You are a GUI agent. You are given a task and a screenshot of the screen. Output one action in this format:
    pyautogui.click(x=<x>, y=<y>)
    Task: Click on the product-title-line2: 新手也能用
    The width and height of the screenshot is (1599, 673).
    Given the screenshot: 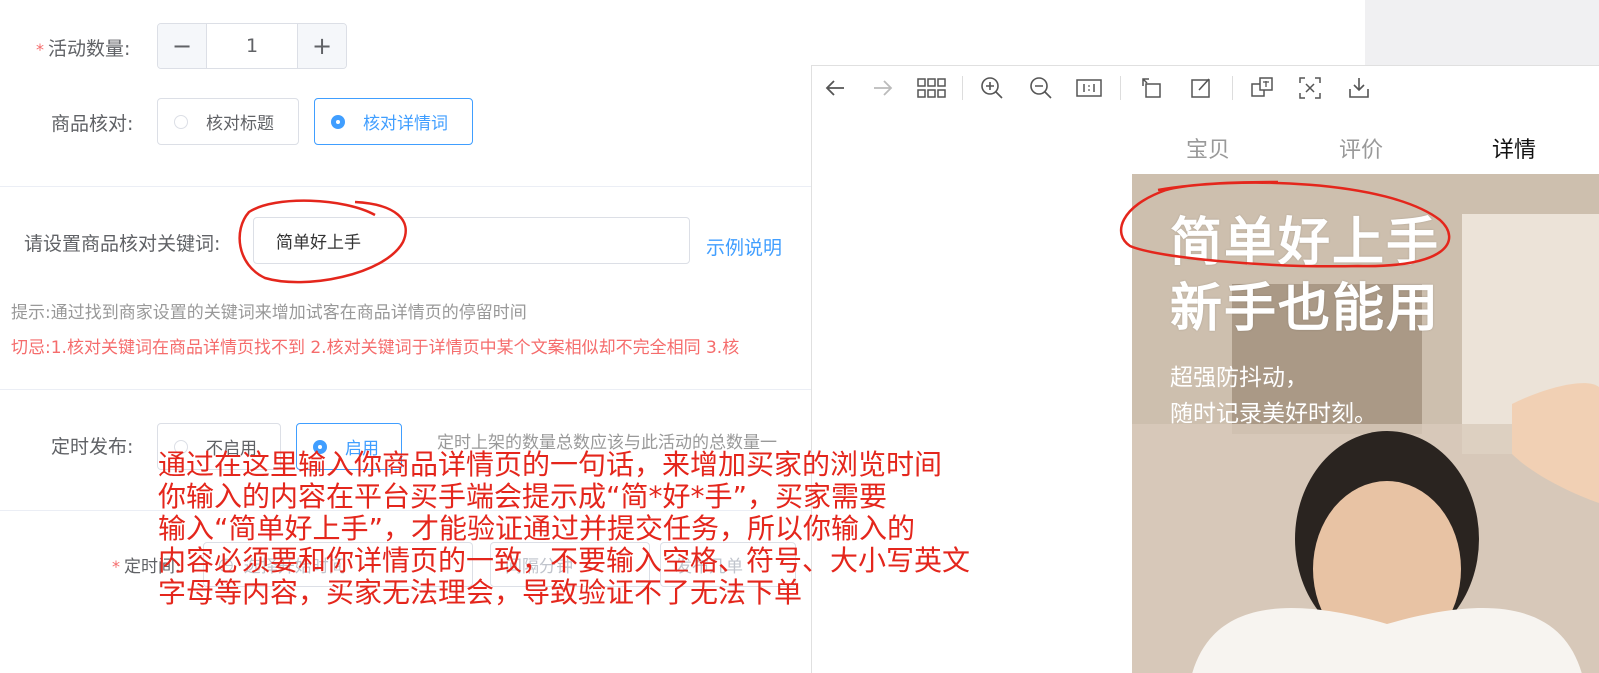 What is the action you would take?
    pyautogui.click(x=1305, y=309)
    